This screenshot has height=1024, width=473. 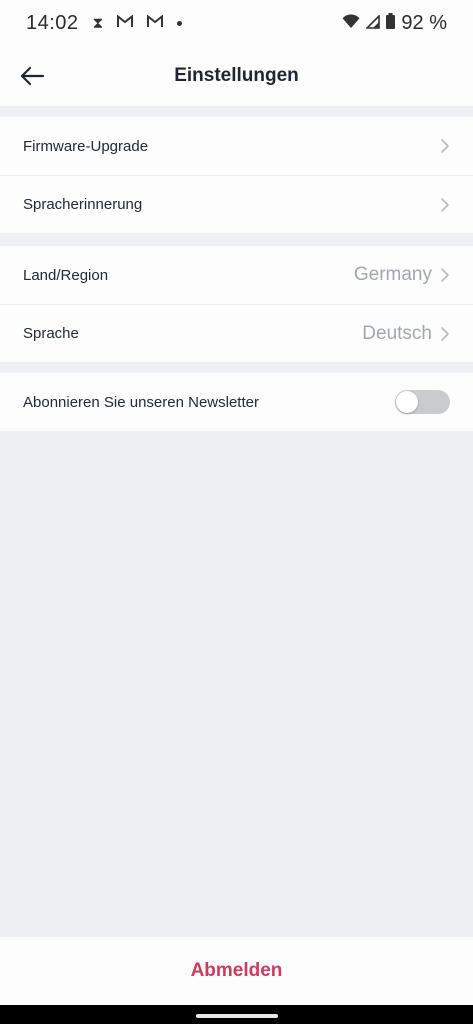 I want to click on row-label: Firmware-Upgrade, so click(x=86, y=146).